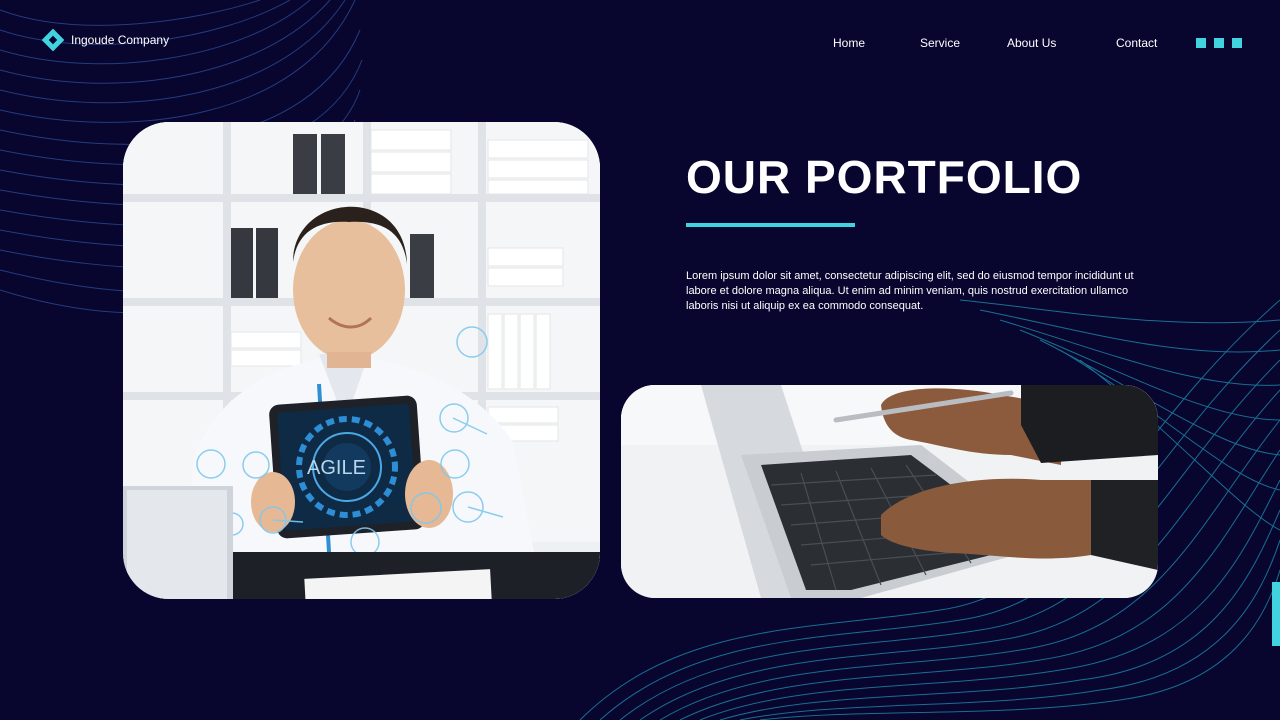  I want to click on menu-dots-icon, so click(1219, 43).